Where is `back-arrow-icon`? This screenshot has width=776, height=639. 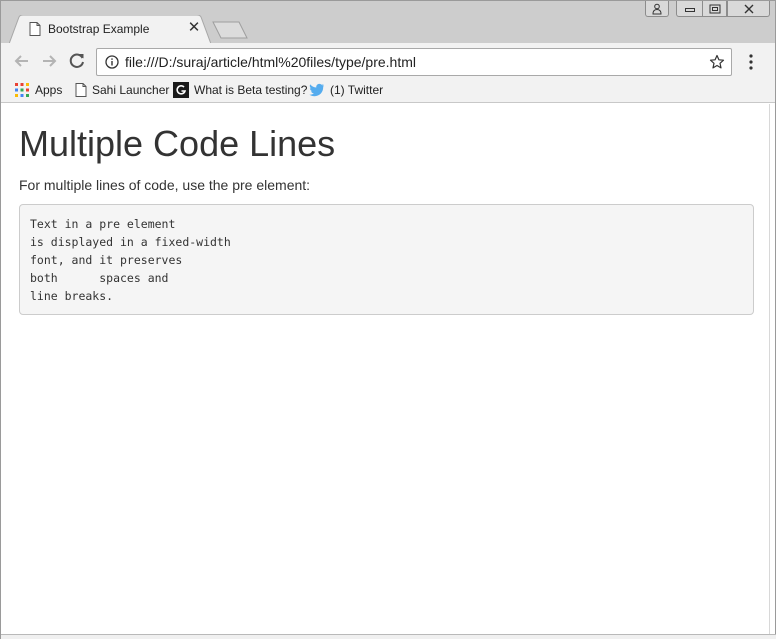
back-arrow-icon is located at coordinates (22, 61).